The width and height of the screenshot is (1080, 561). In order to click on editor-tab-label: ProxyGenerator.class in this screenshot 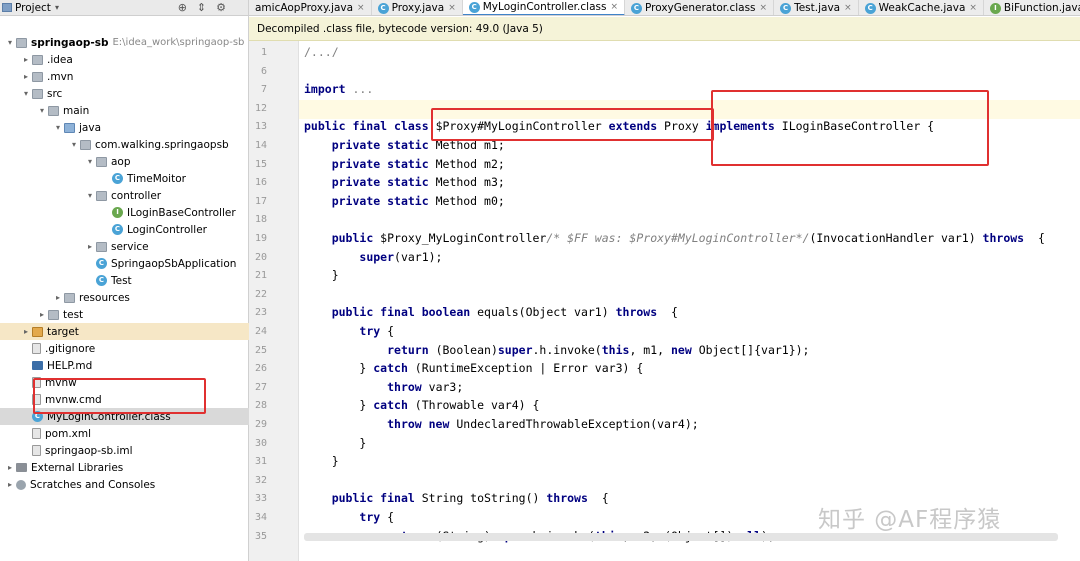, I will do `click(700, 8)`.